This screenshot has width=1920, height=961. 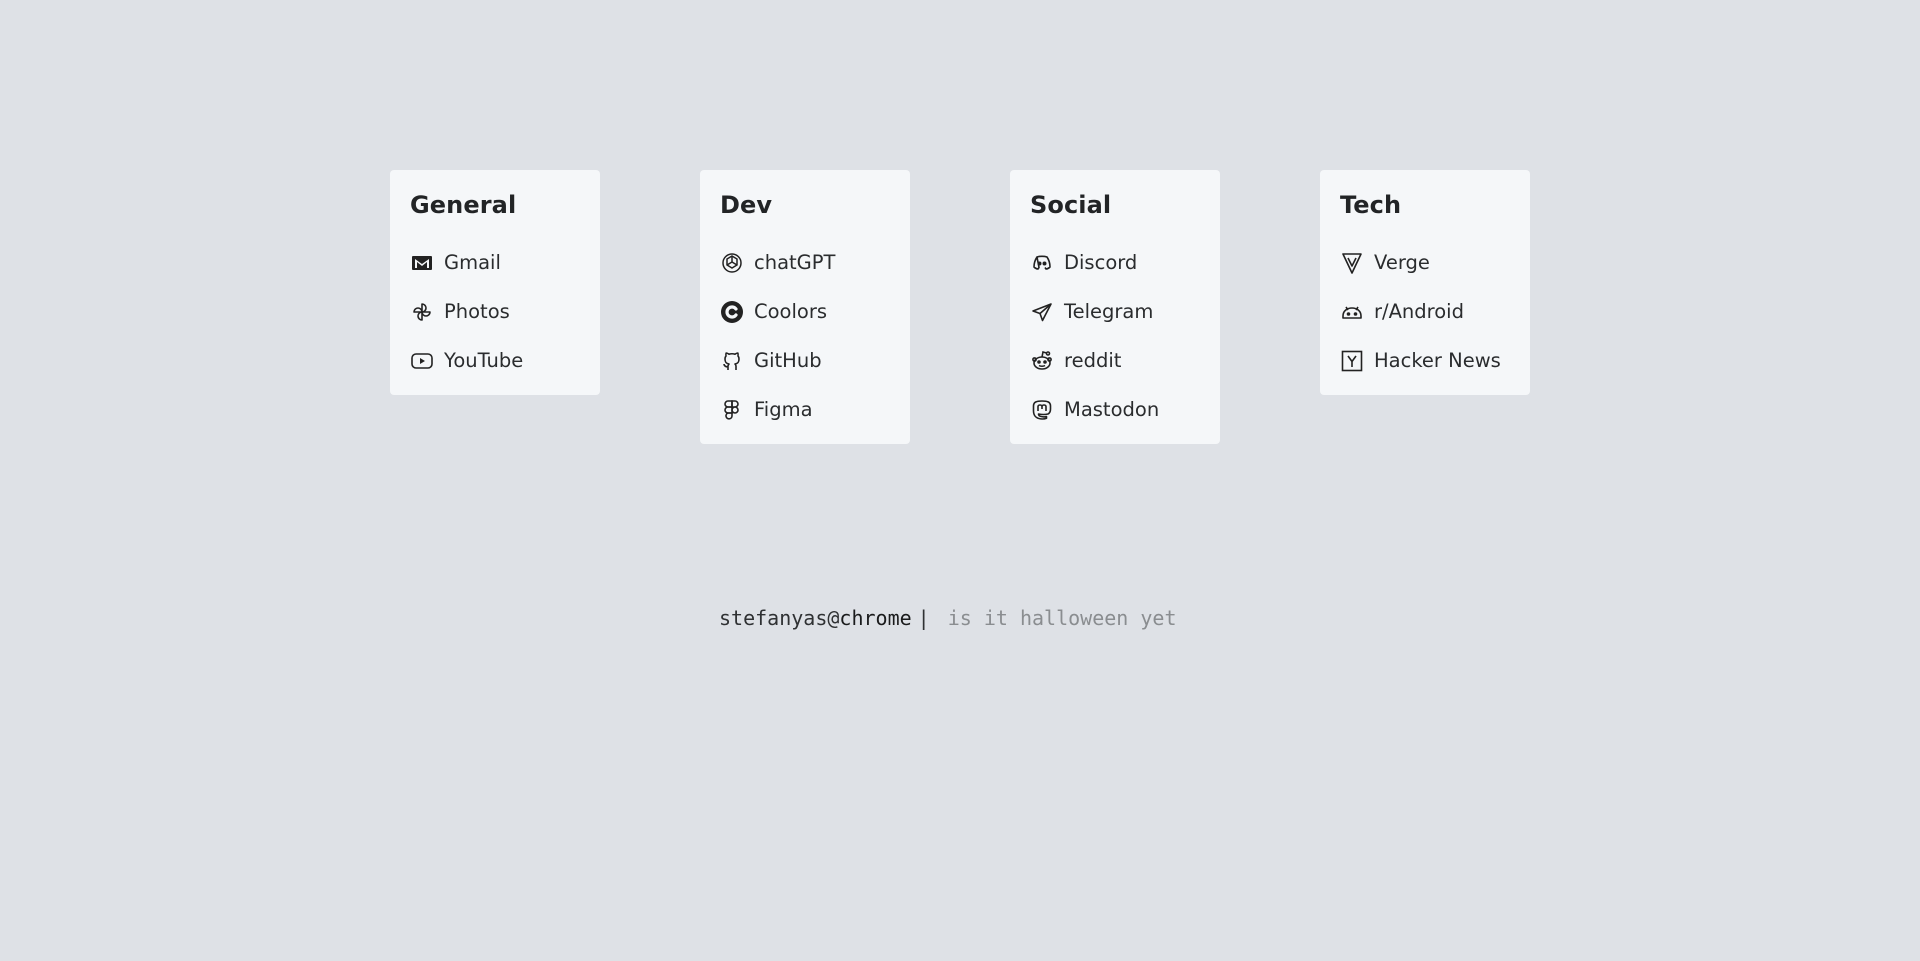 What do you see at coordinates (732, 361) in the screenshot?
I see `github-icon` at bounding box center [732, 361].